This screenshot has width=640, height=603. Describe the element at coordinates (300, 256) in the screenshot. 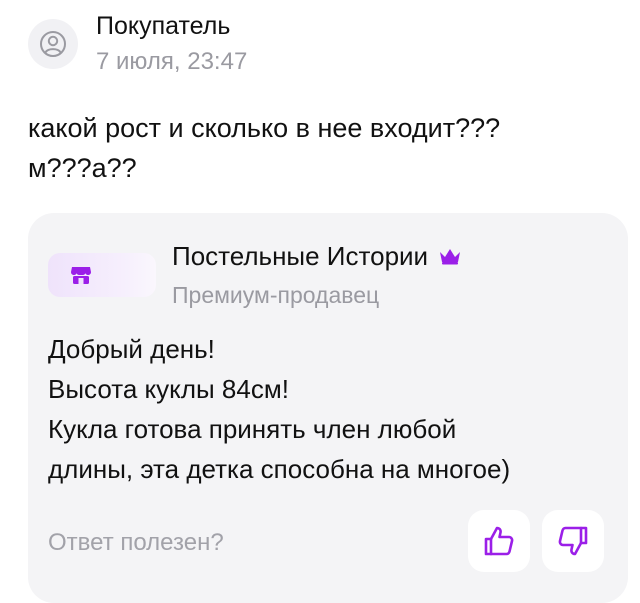

I see `seller-name: Постельные Истории` at that location.